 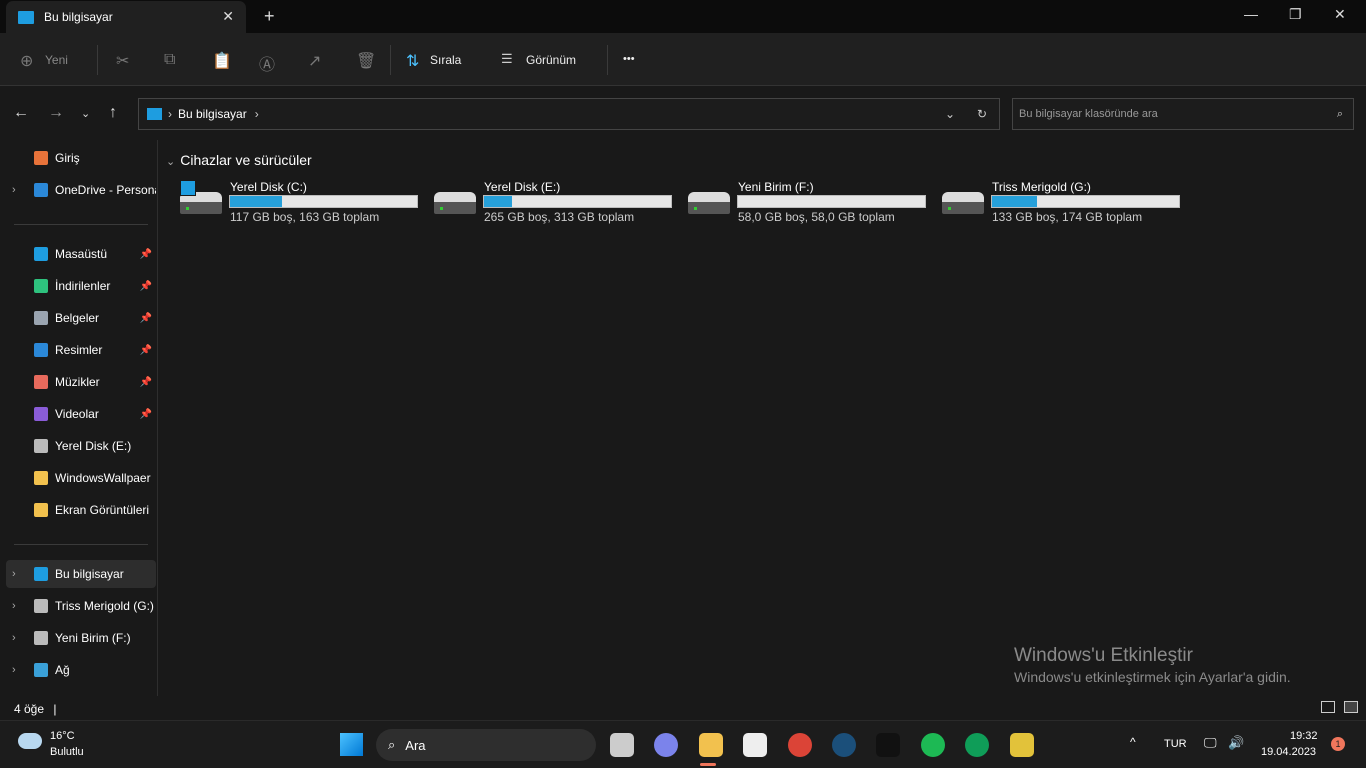 What do you see at coordinates (1328, 707) in the screenshot?
I see `details-view-icon` at bounding box center [1328, 707].